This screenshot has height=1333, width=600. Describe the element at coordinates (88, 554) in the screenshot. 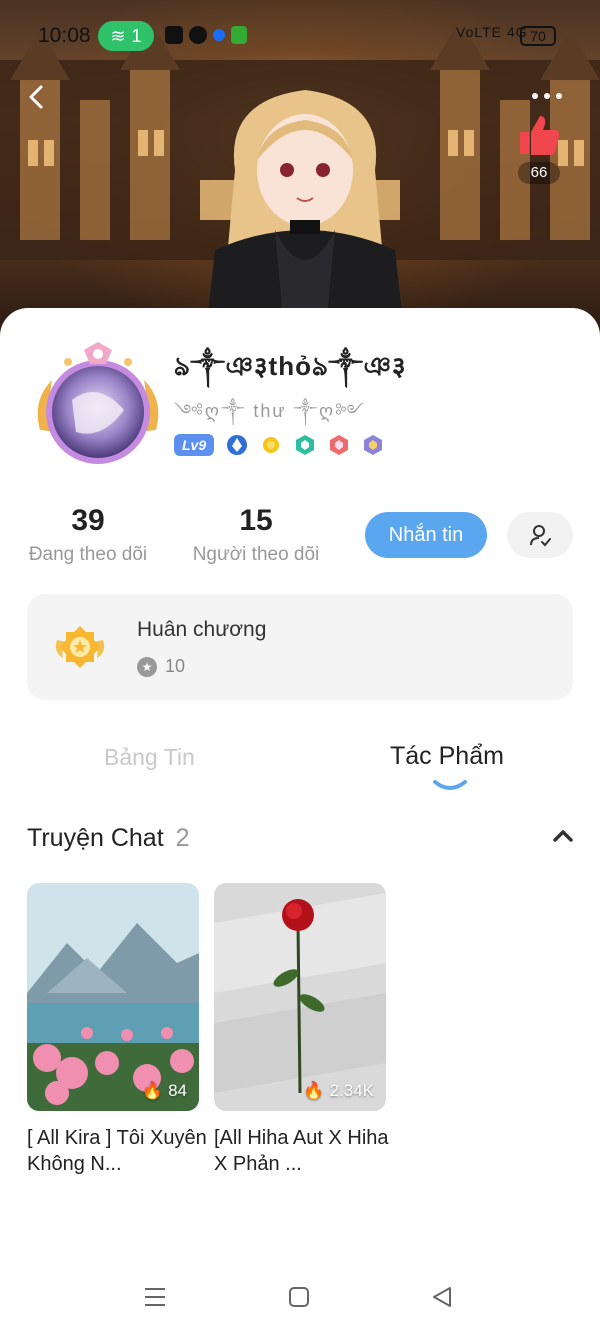

I see `following-label: Đang theo dõi` at that location.